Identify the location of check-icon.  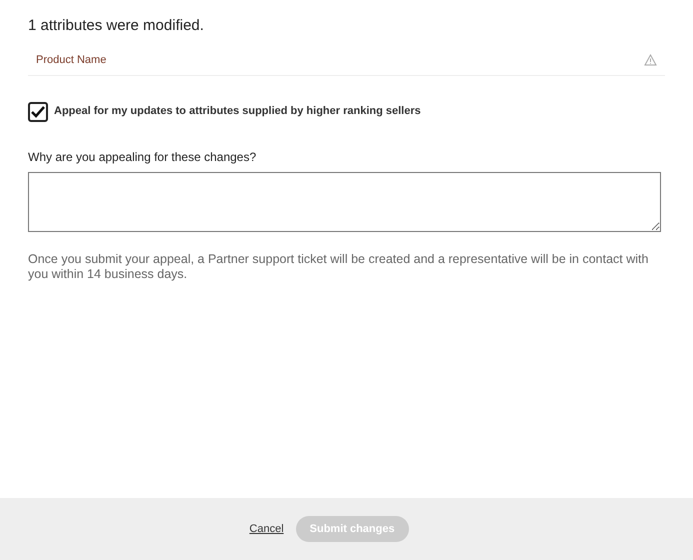
(38, 112).